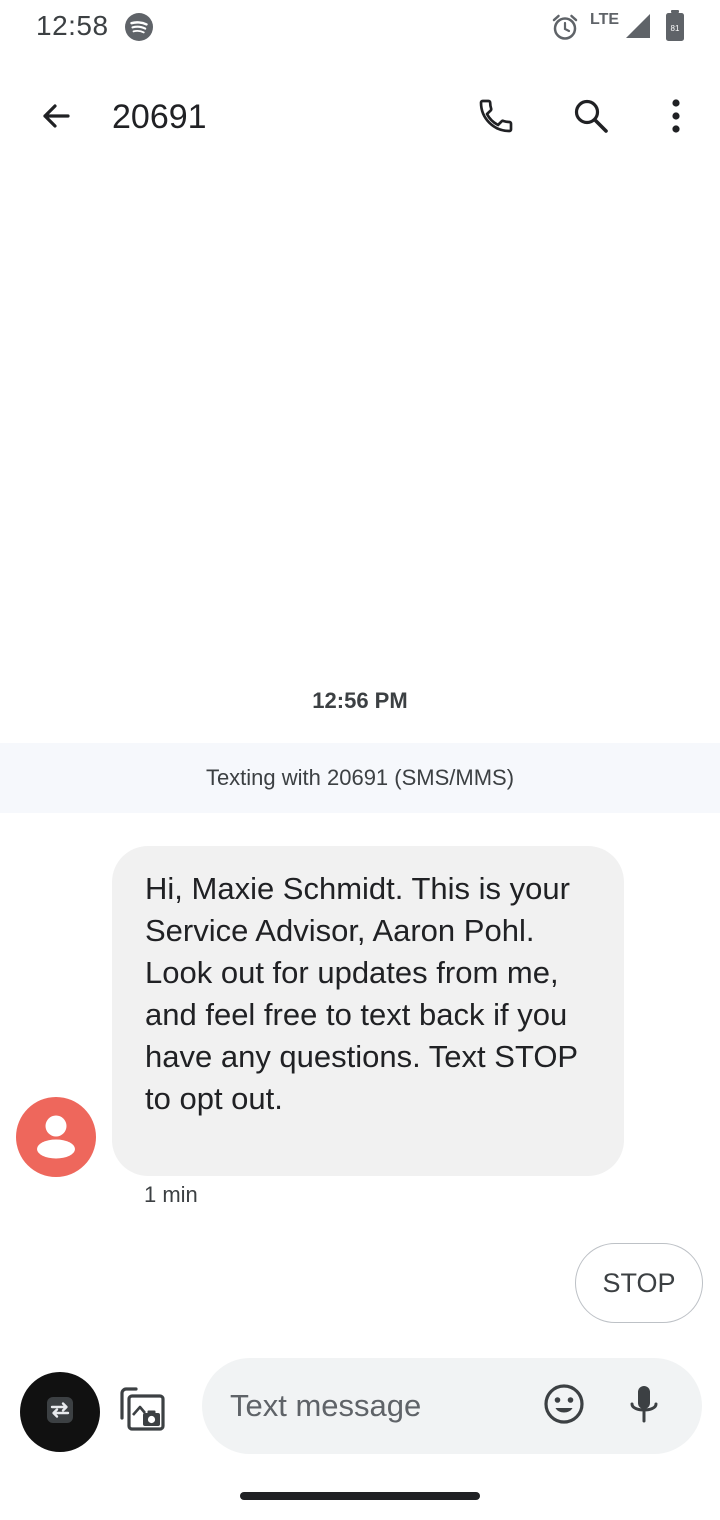 This screenshot has width=720, height=1520. I want to click on battery-icon: 81, so click(675, 26).